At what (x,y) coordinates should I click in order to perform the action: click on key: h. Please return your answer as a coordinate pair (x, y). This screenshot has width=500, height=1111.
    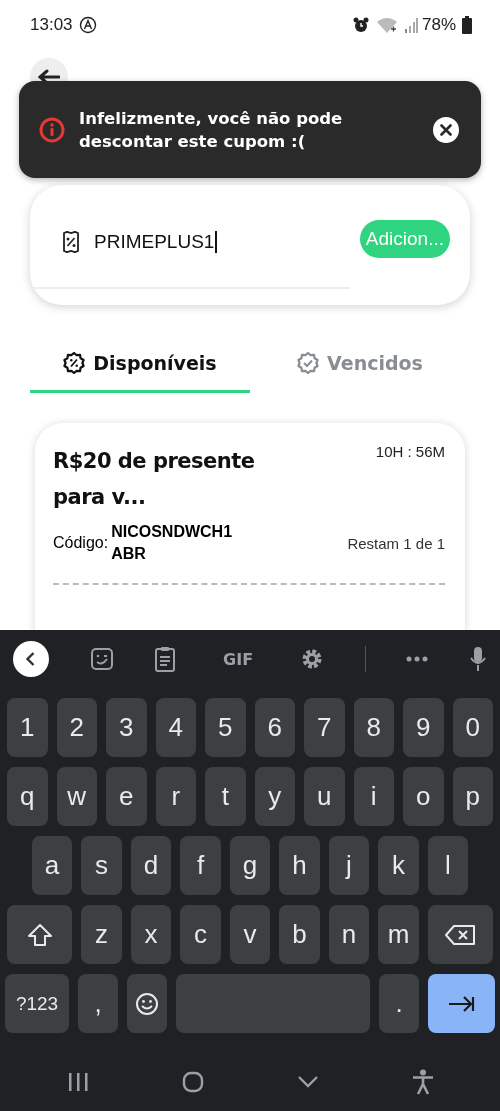
    Looking at the image, I should click on (299, 865).